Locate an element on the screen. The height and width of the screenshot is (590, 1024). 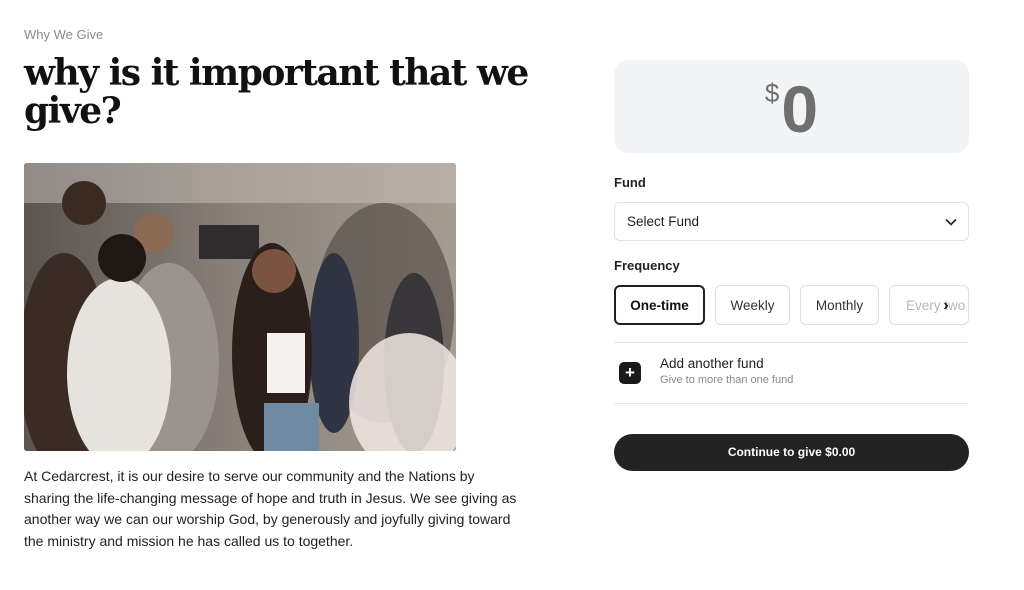
frequency-monthly: Monthly is located at coordinates (839, 305).